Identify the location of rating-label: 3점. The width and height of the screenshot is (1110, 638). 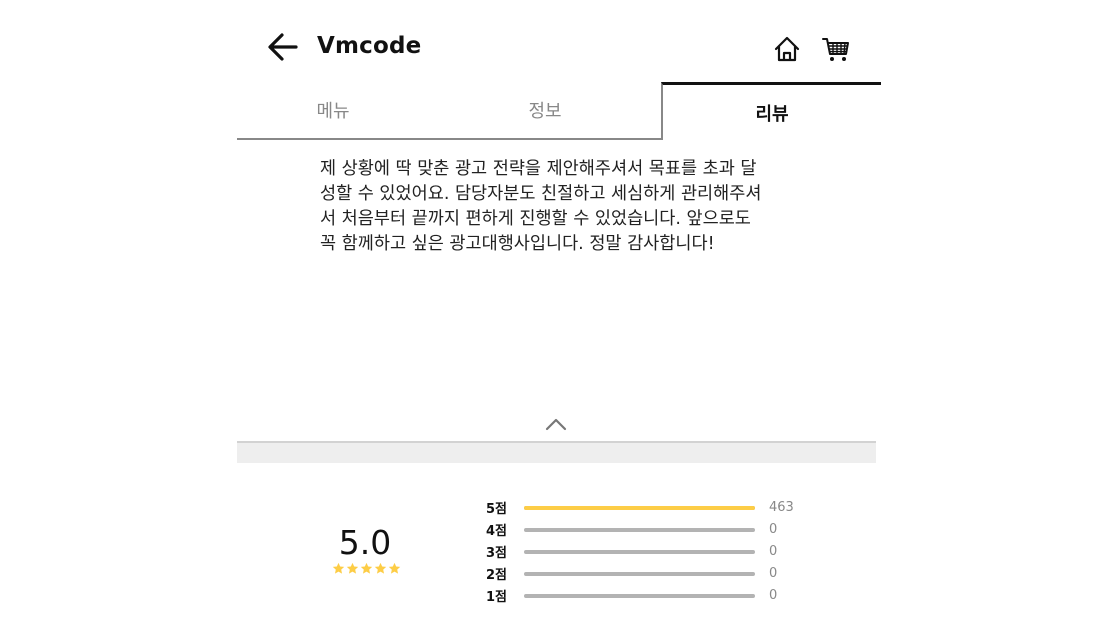
(497, 553).